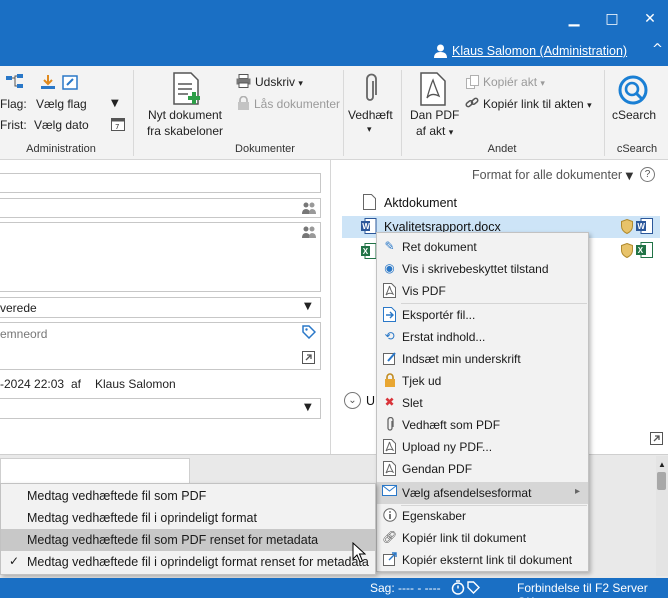 This screenshot has height=609, width=668. Describe the element at coordinates (160, 208) in the screenshot. I see `responsible-field` at that location.